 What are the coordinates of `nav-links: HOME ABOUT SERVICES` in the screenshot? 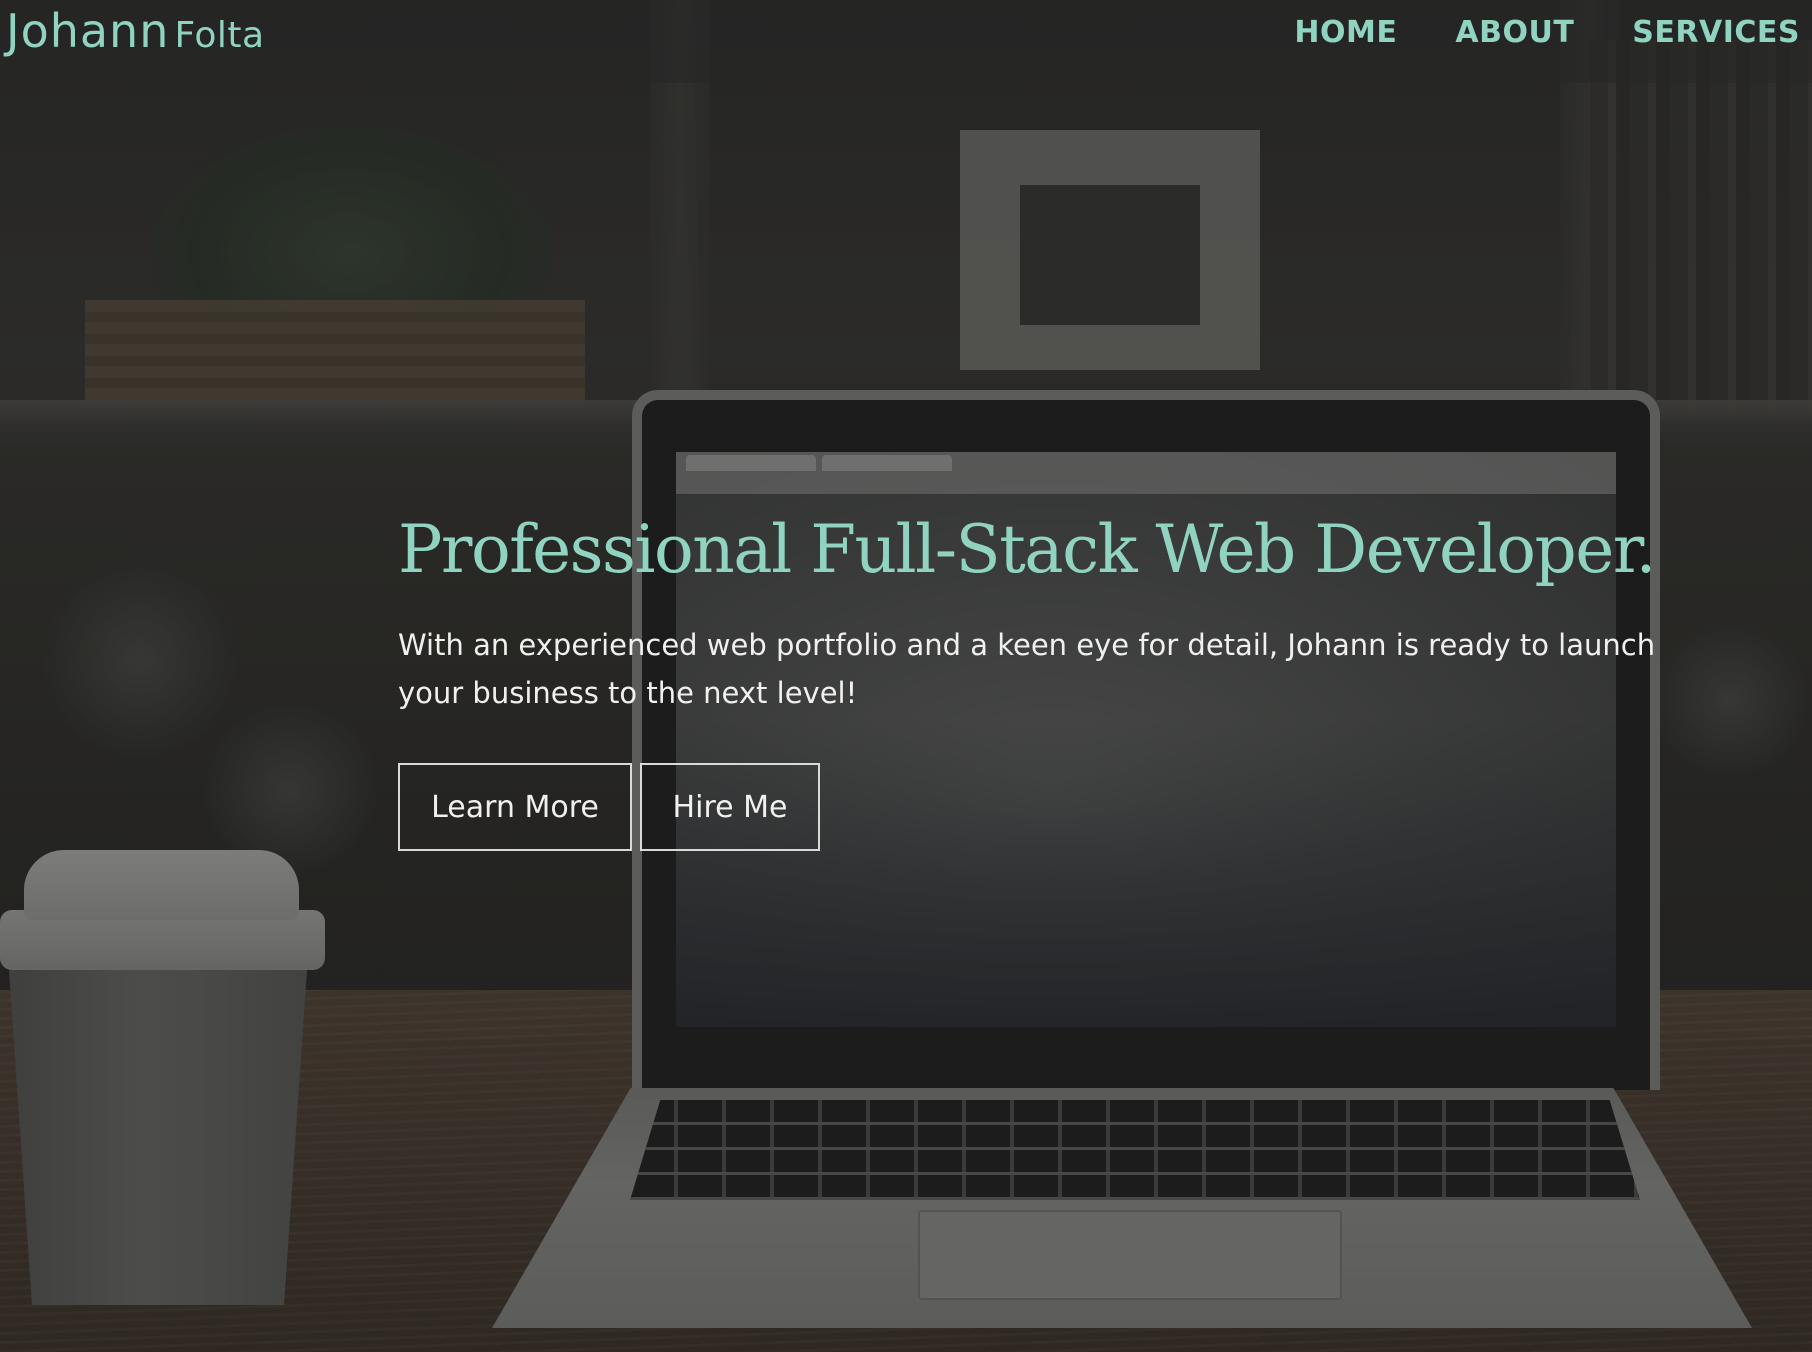 It's located at (1518, 32).